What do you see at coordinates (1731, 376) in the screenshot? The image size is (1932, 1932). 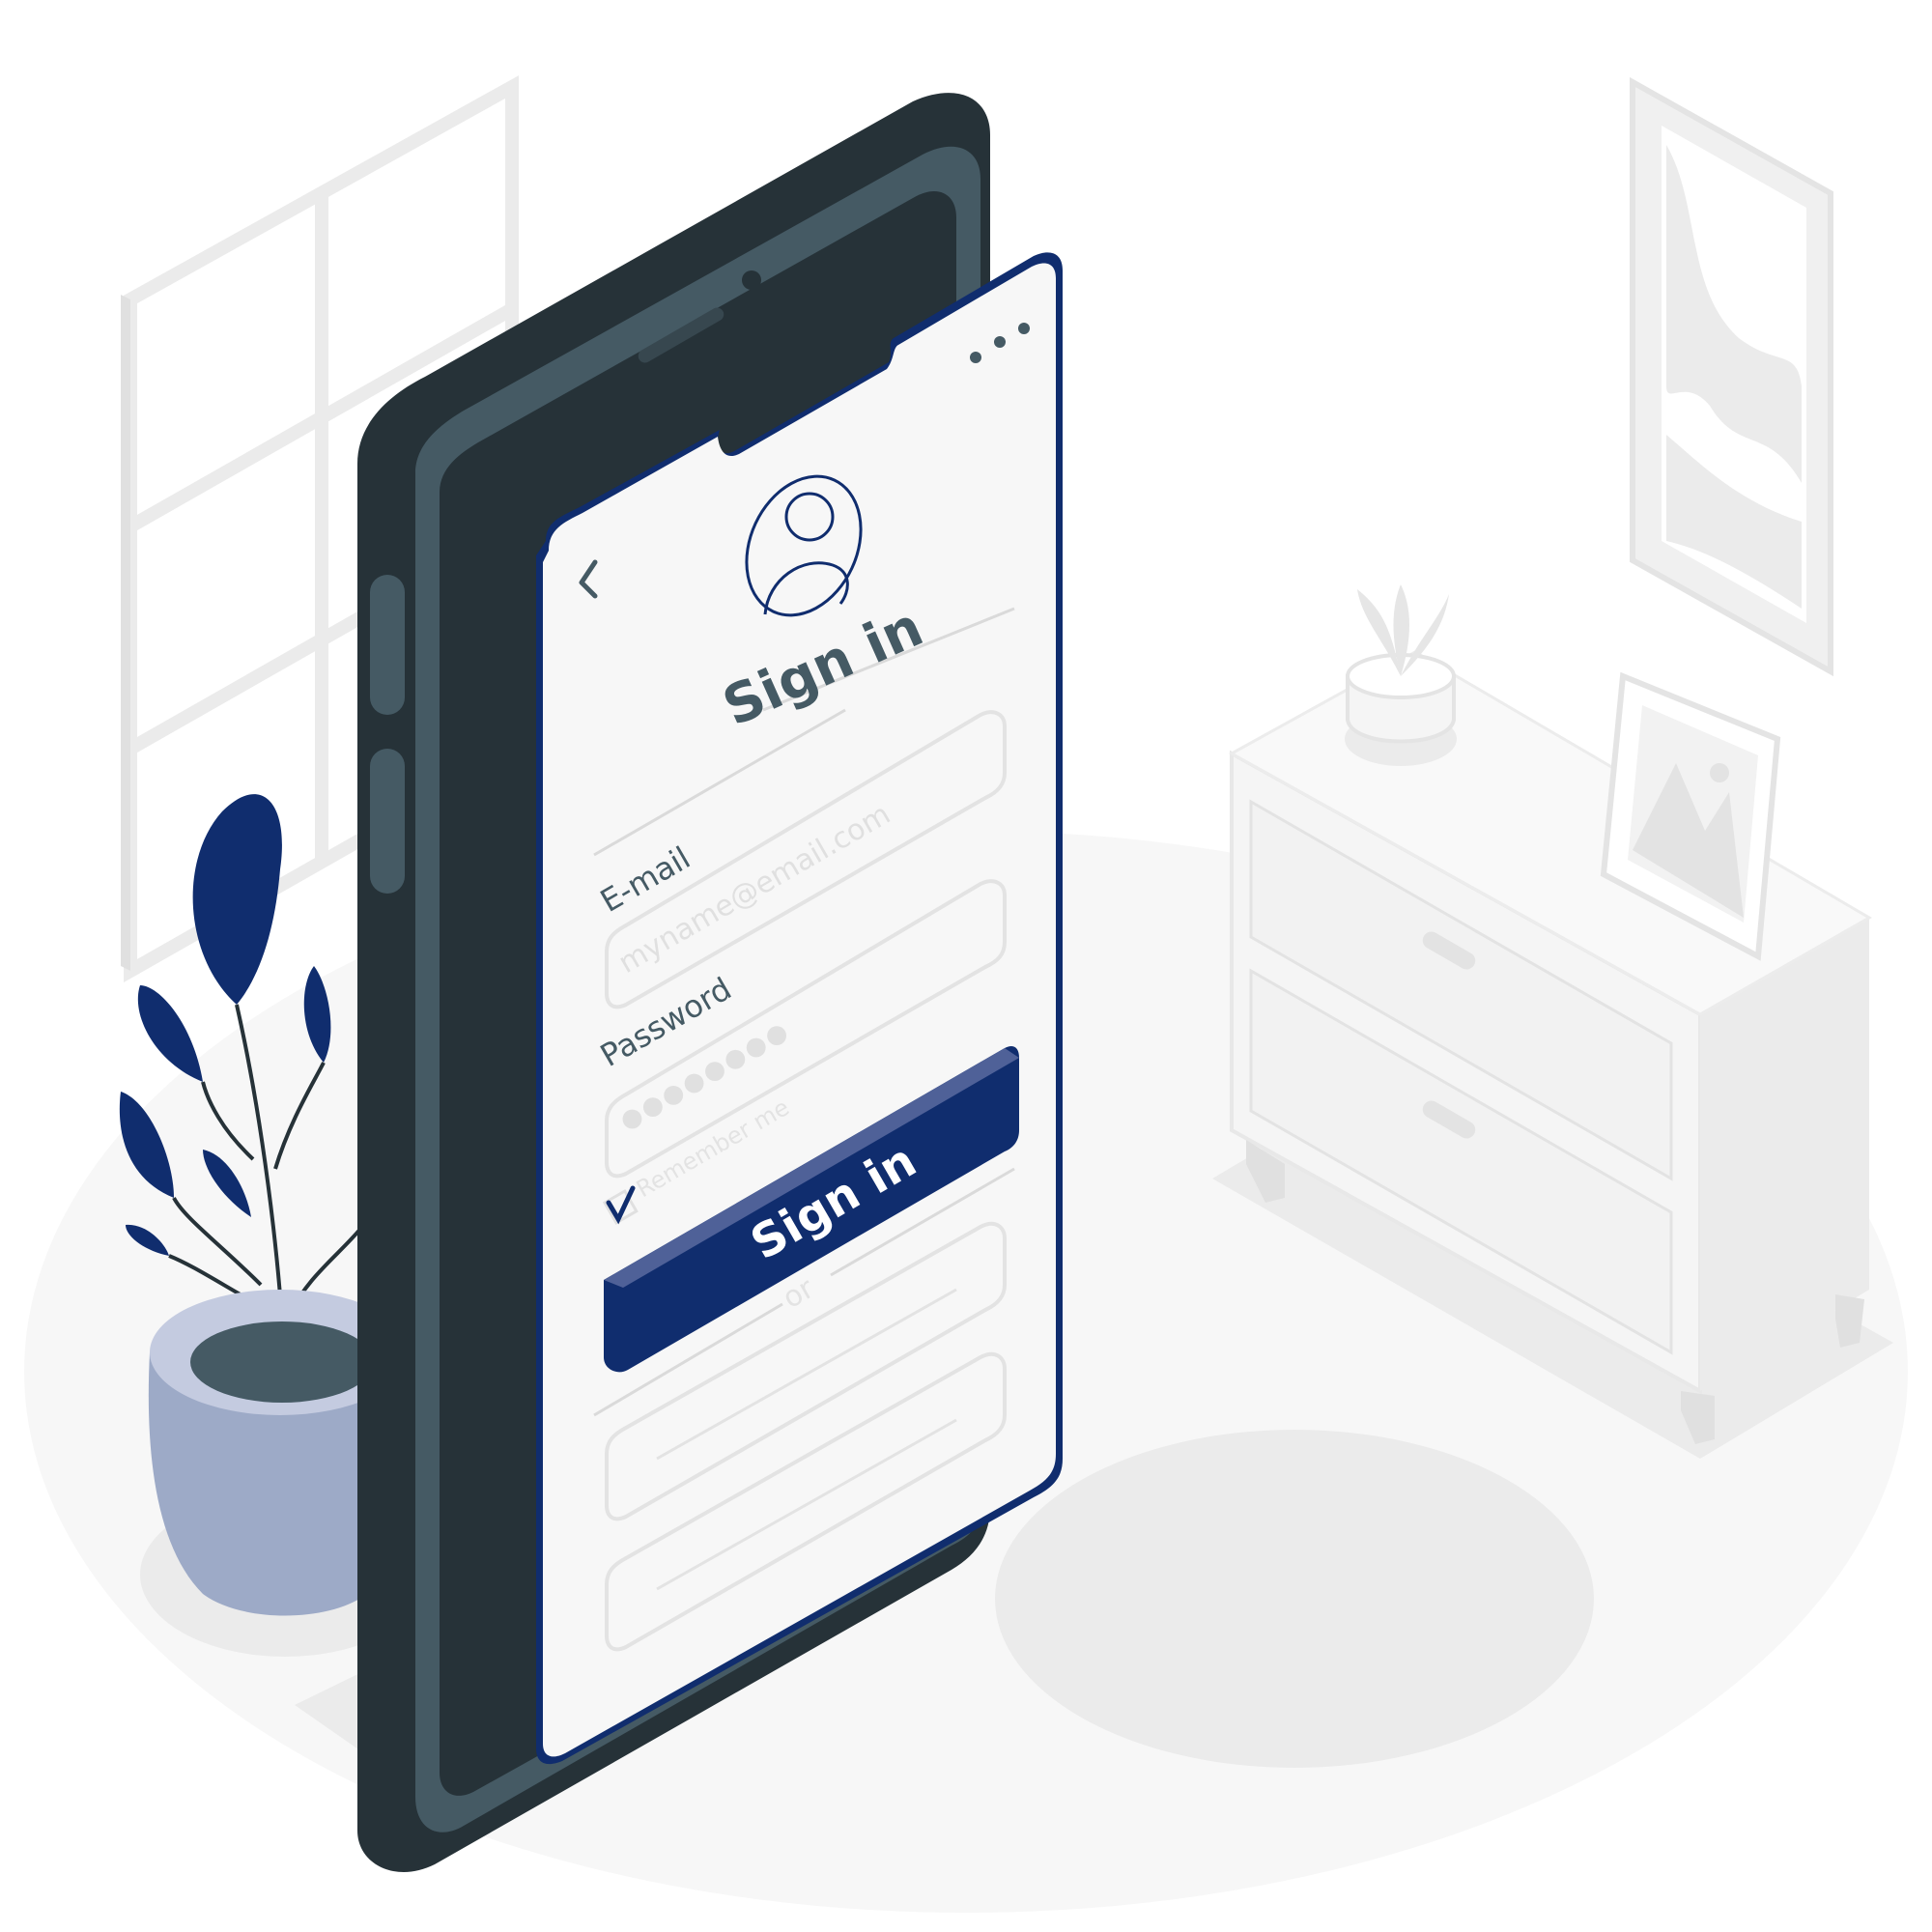 I see `wall-picture` at bounding box center [1731, 376].